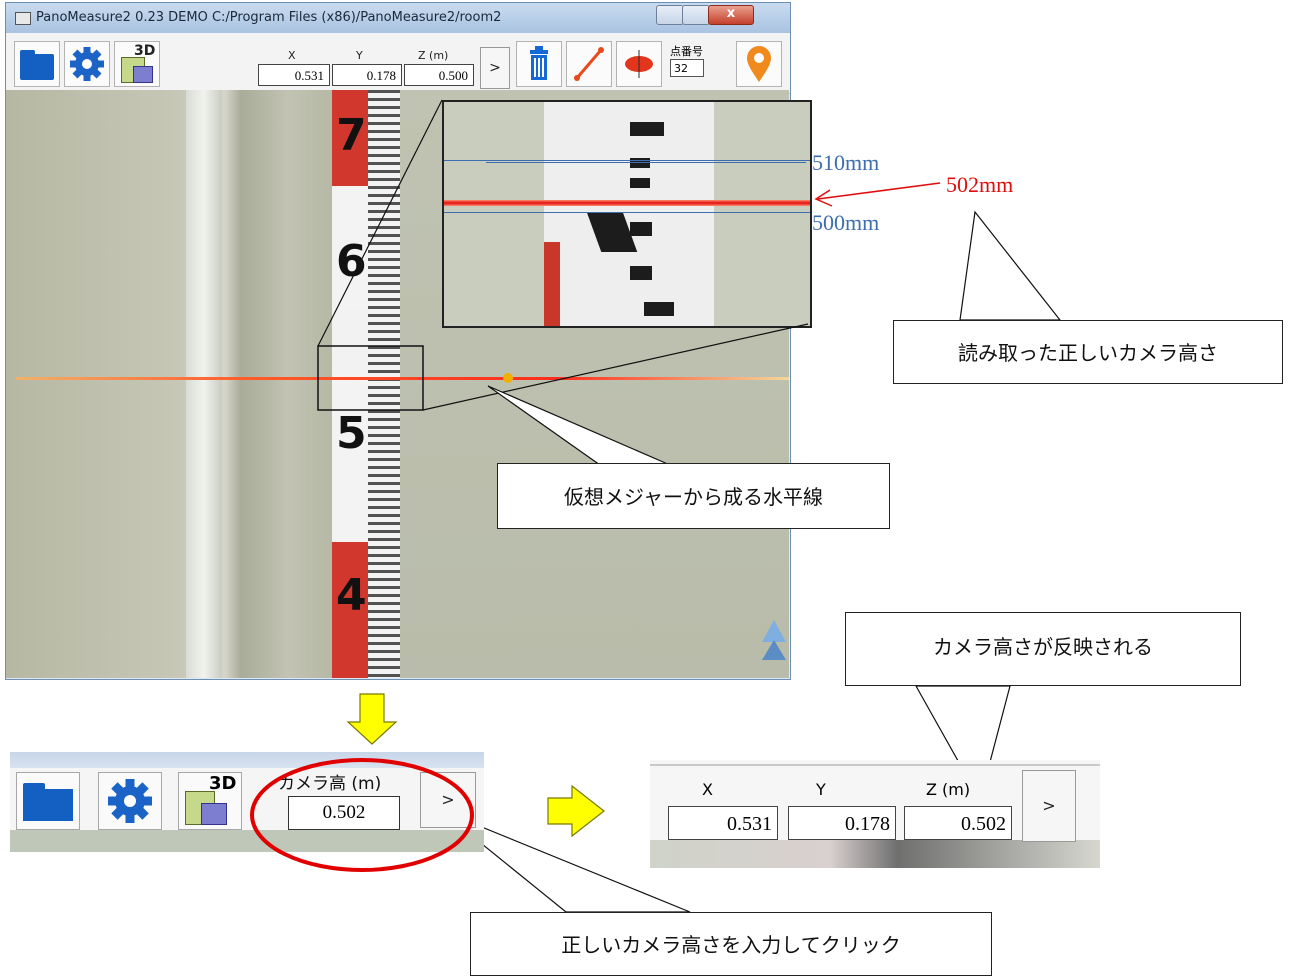  Describe the element at coordinates (958, 823) in the screenshot. I see `z-field: 0.502` at that location.